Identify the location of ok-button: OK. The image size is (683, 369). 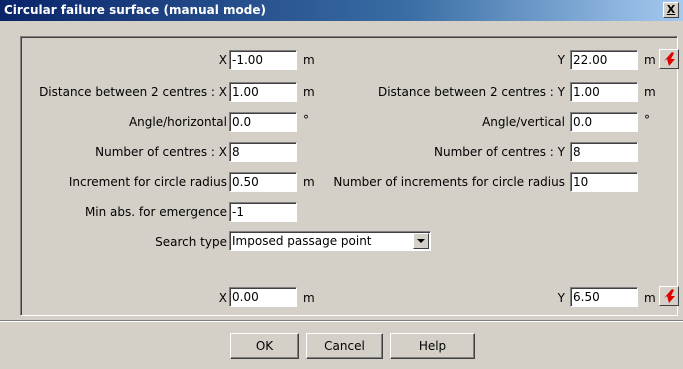
(264, 346).